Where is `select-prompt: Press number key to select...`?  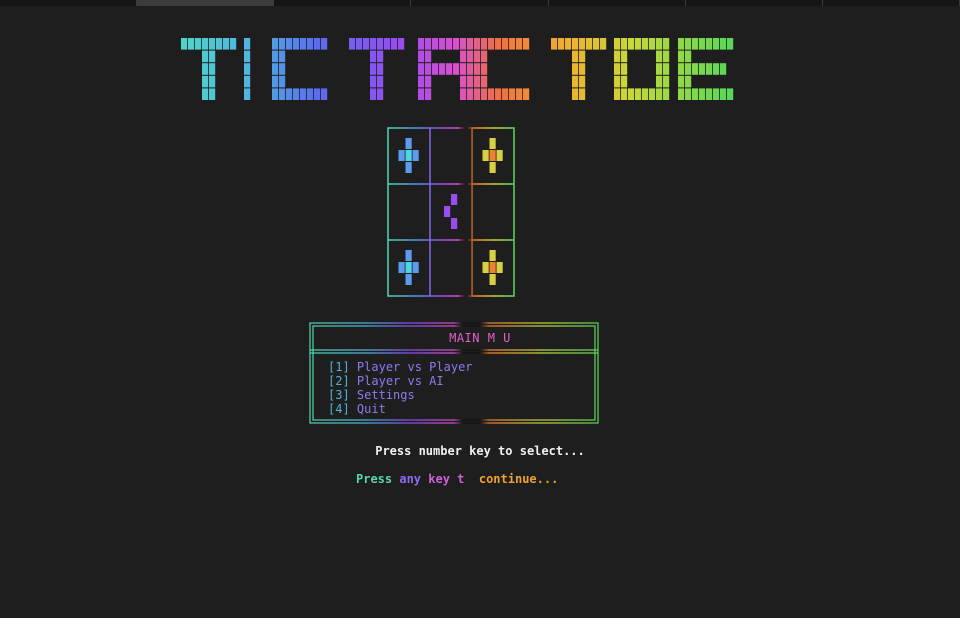
select-prompt: Press number key to select... is located at coordinates (480, 451).